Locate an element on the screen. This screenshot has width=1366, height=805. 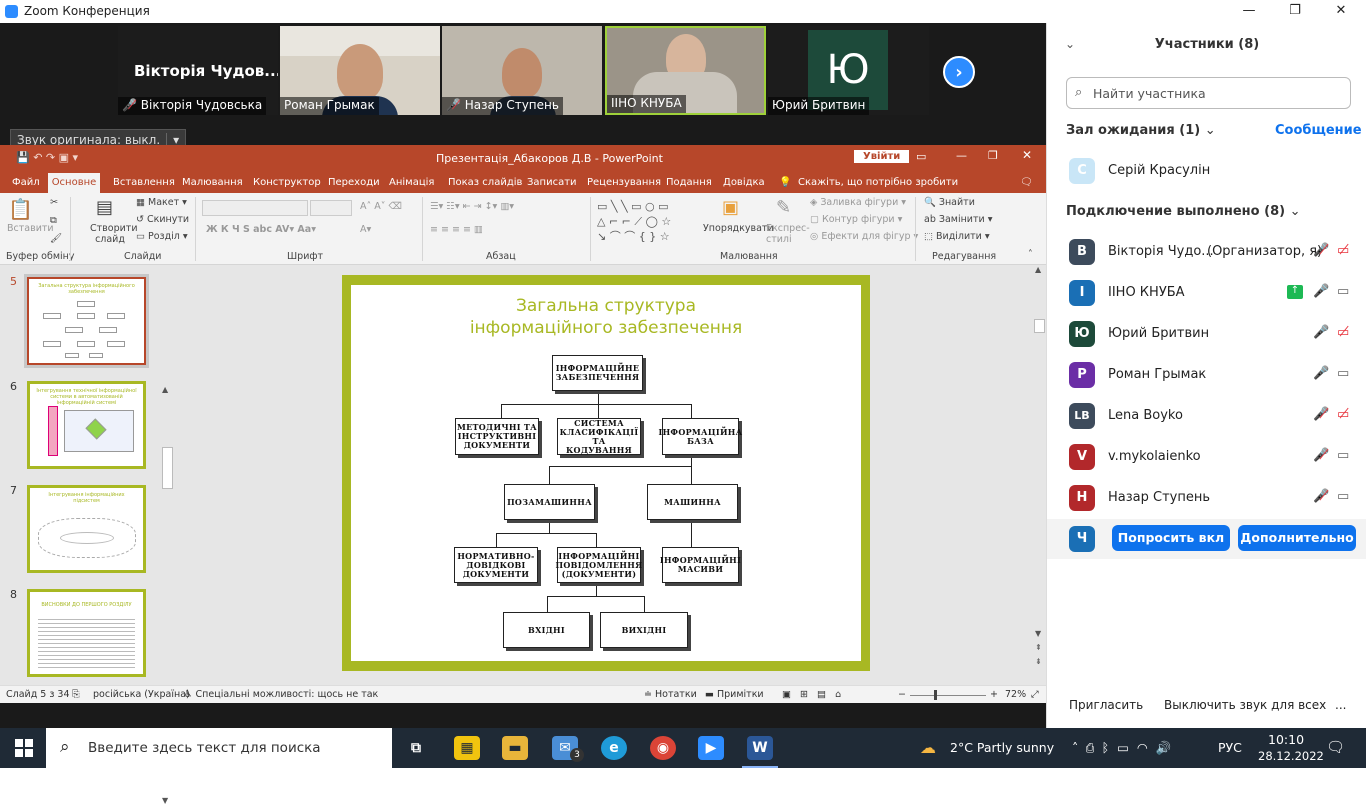
arrange-icon: ▣ is located at coordinates (730, 207).